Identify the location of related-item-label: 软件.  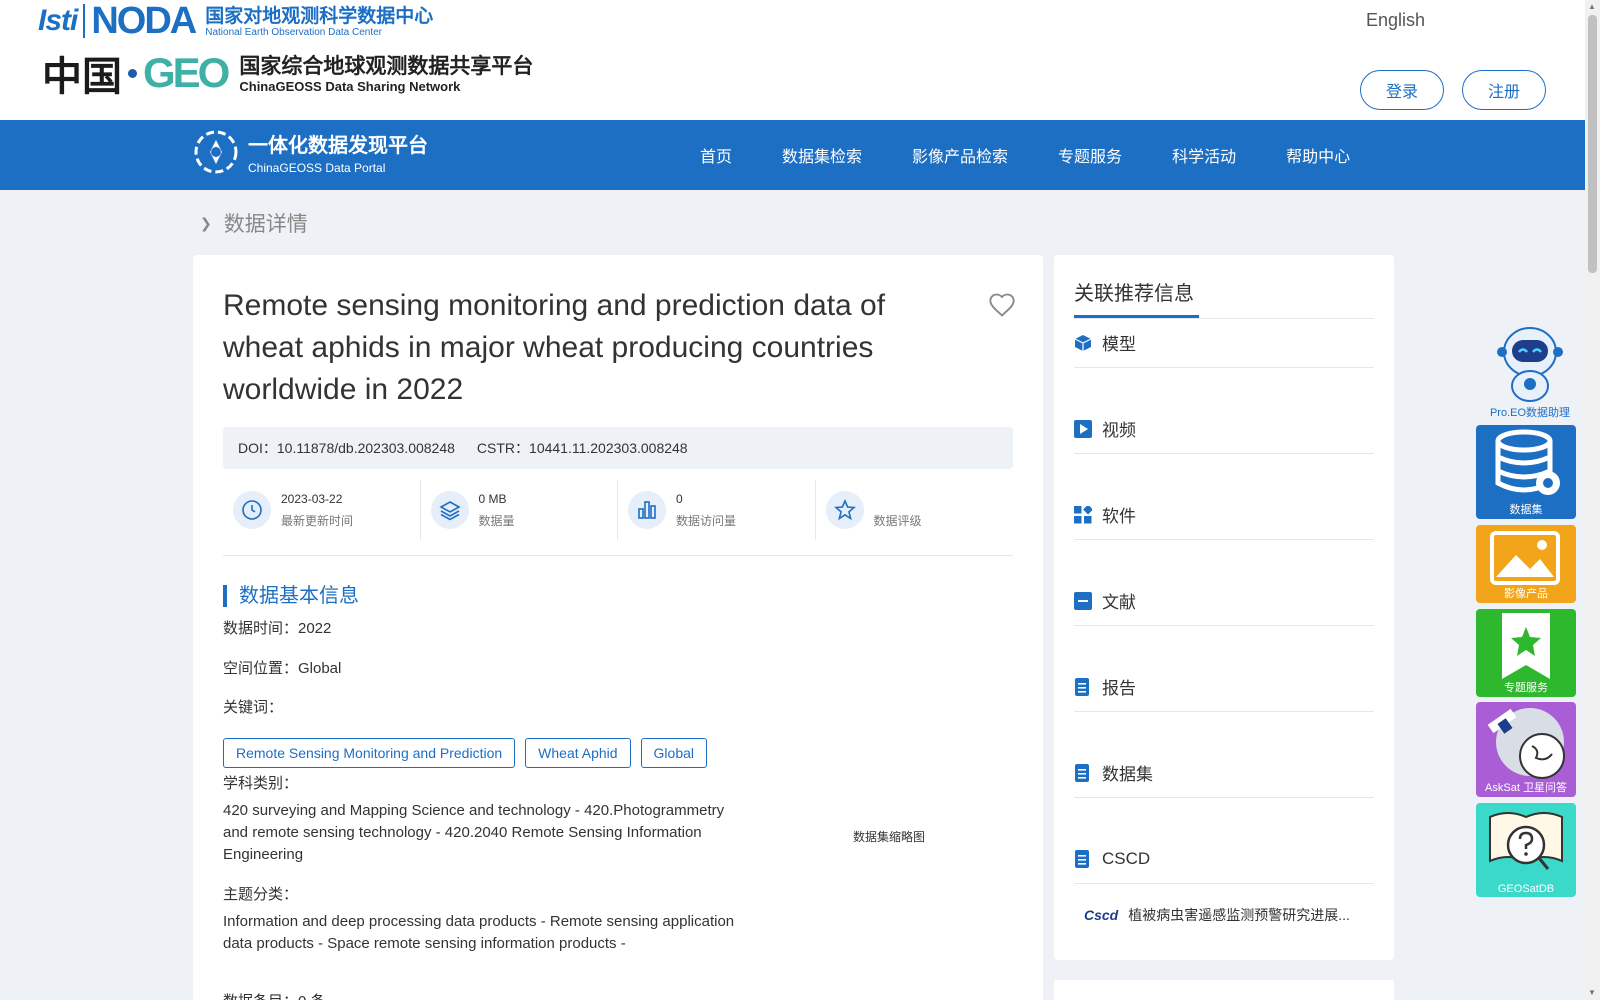
(1119, 516).